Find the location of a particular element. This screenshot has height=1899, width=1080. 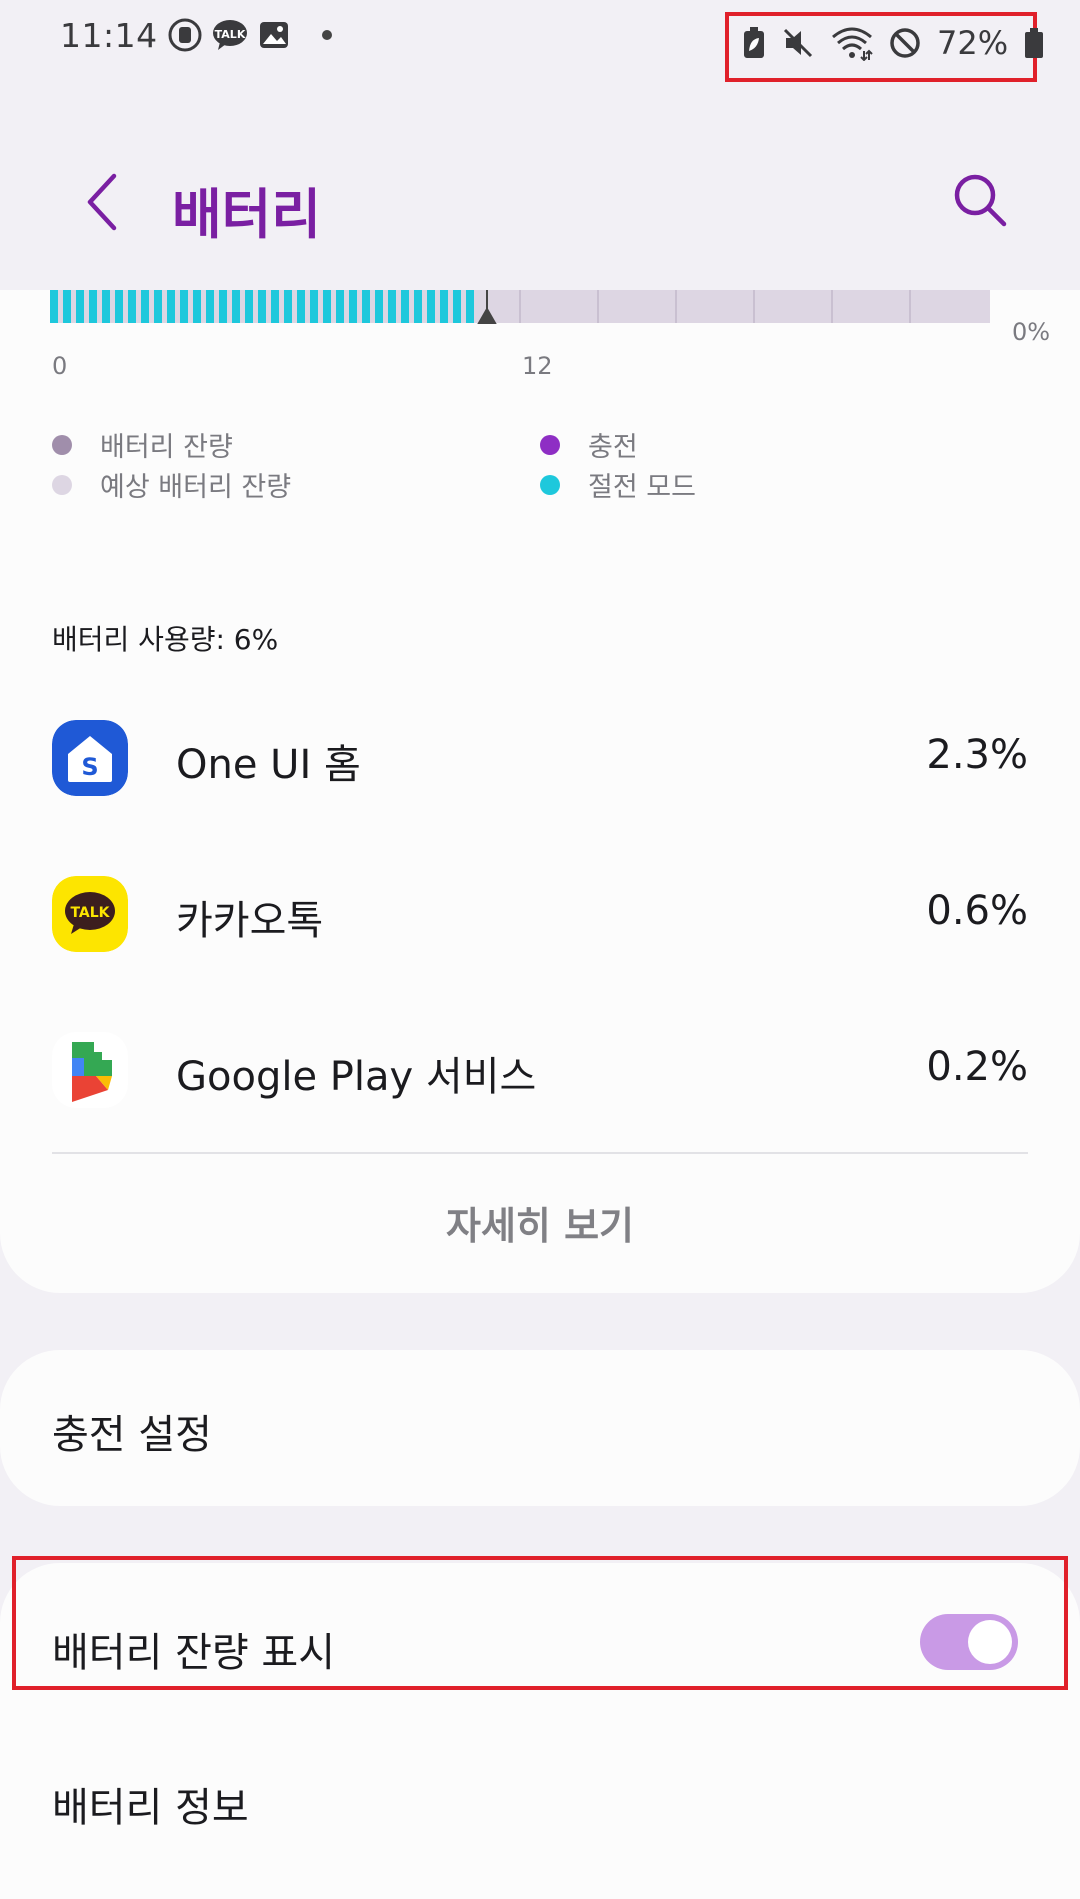

legend-item: 배터리 잔량 is located at coordinates (142, 444).